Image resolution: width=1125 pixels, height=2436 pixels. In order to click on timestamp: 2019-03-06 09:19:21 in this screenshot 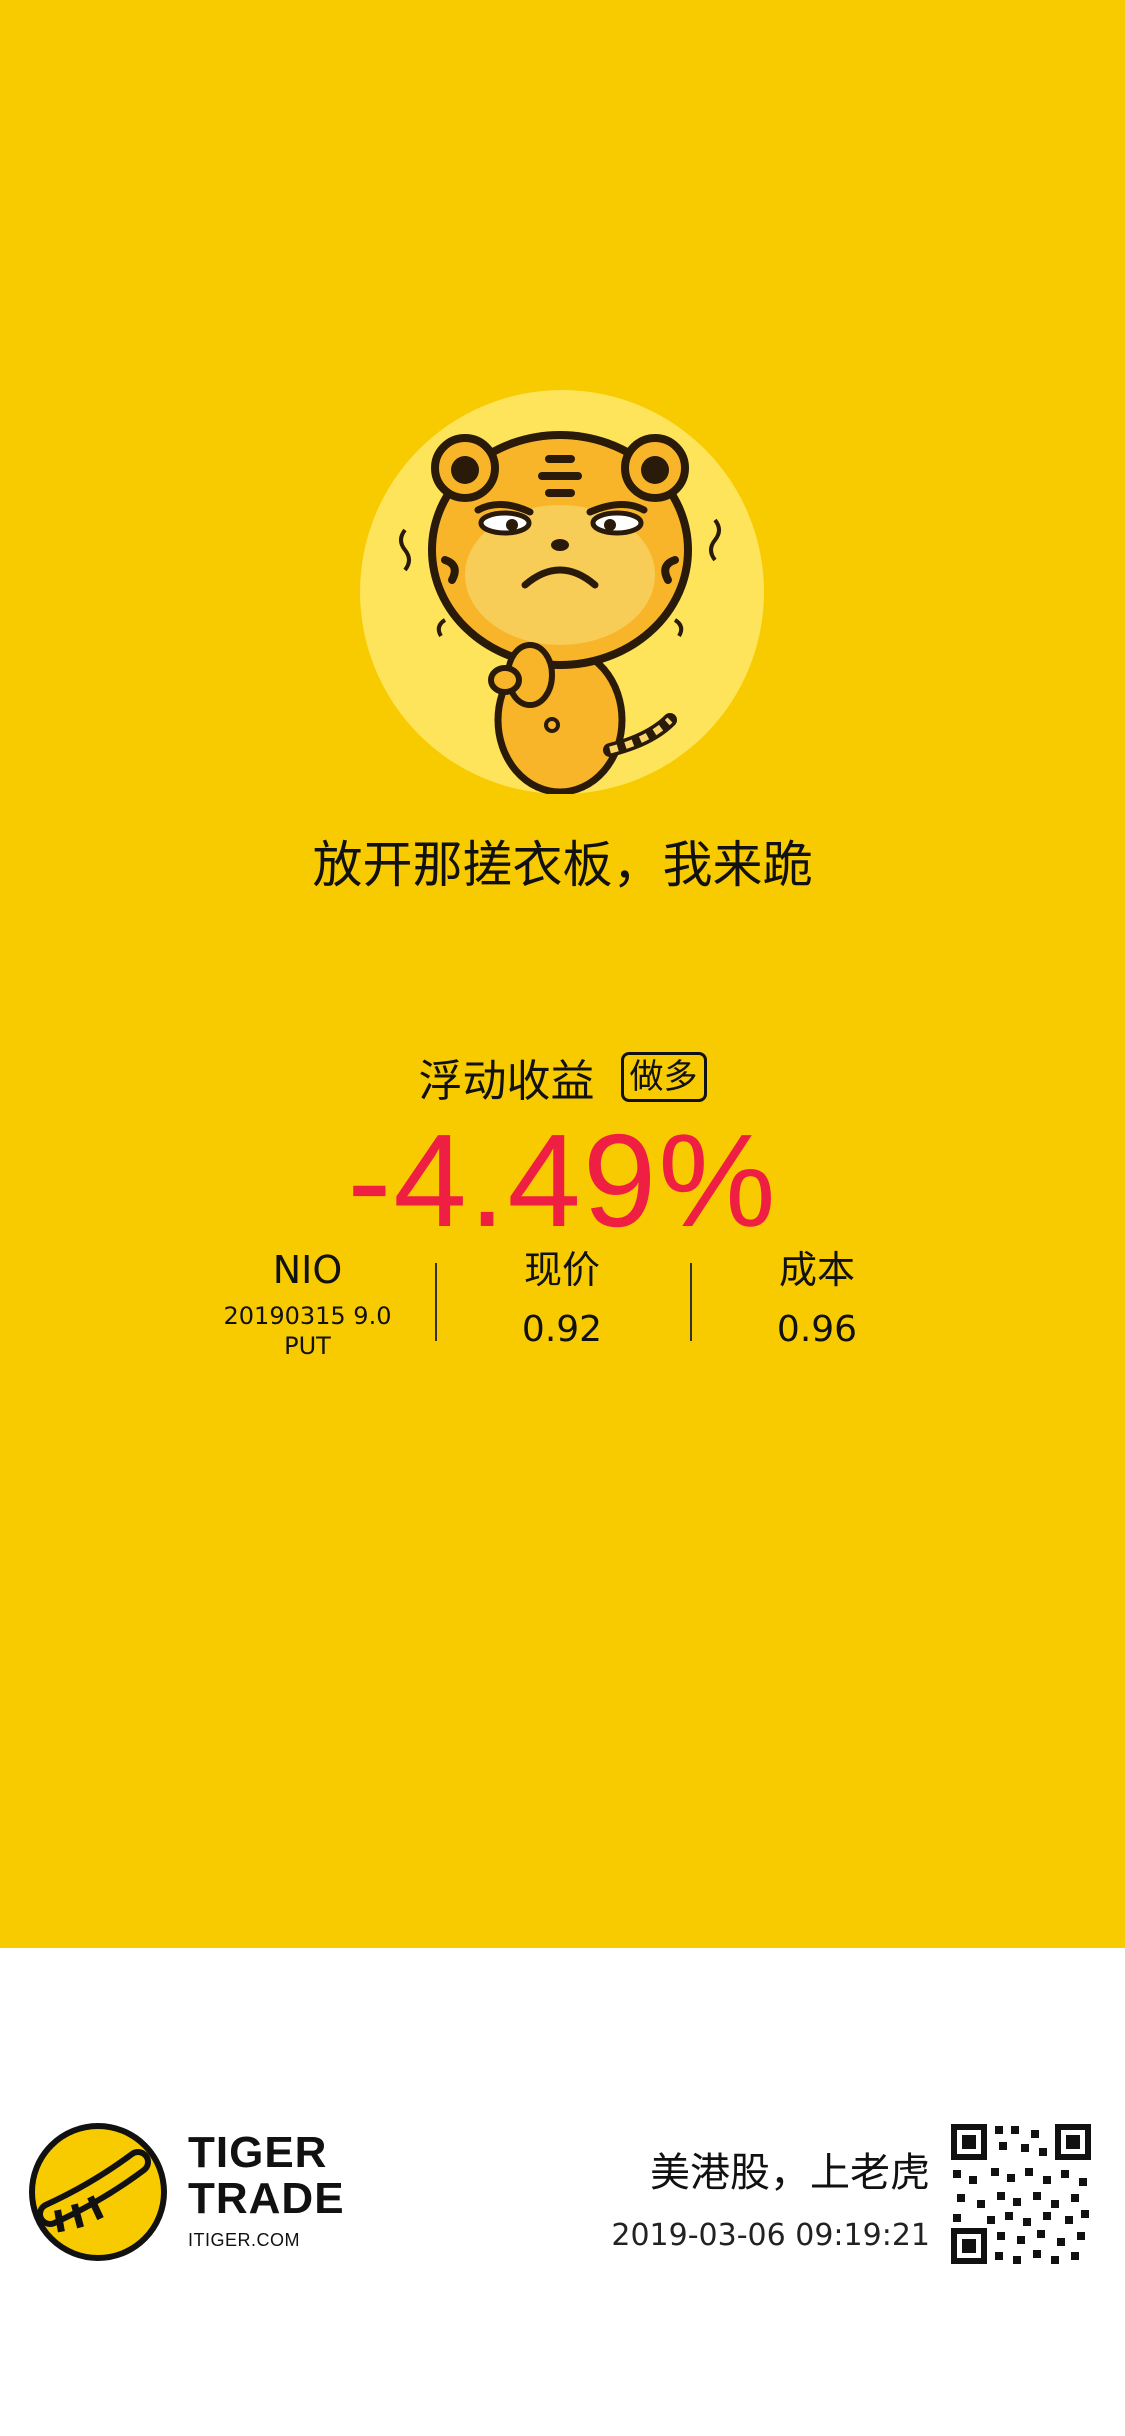, I will do `click(770, 2235)`.